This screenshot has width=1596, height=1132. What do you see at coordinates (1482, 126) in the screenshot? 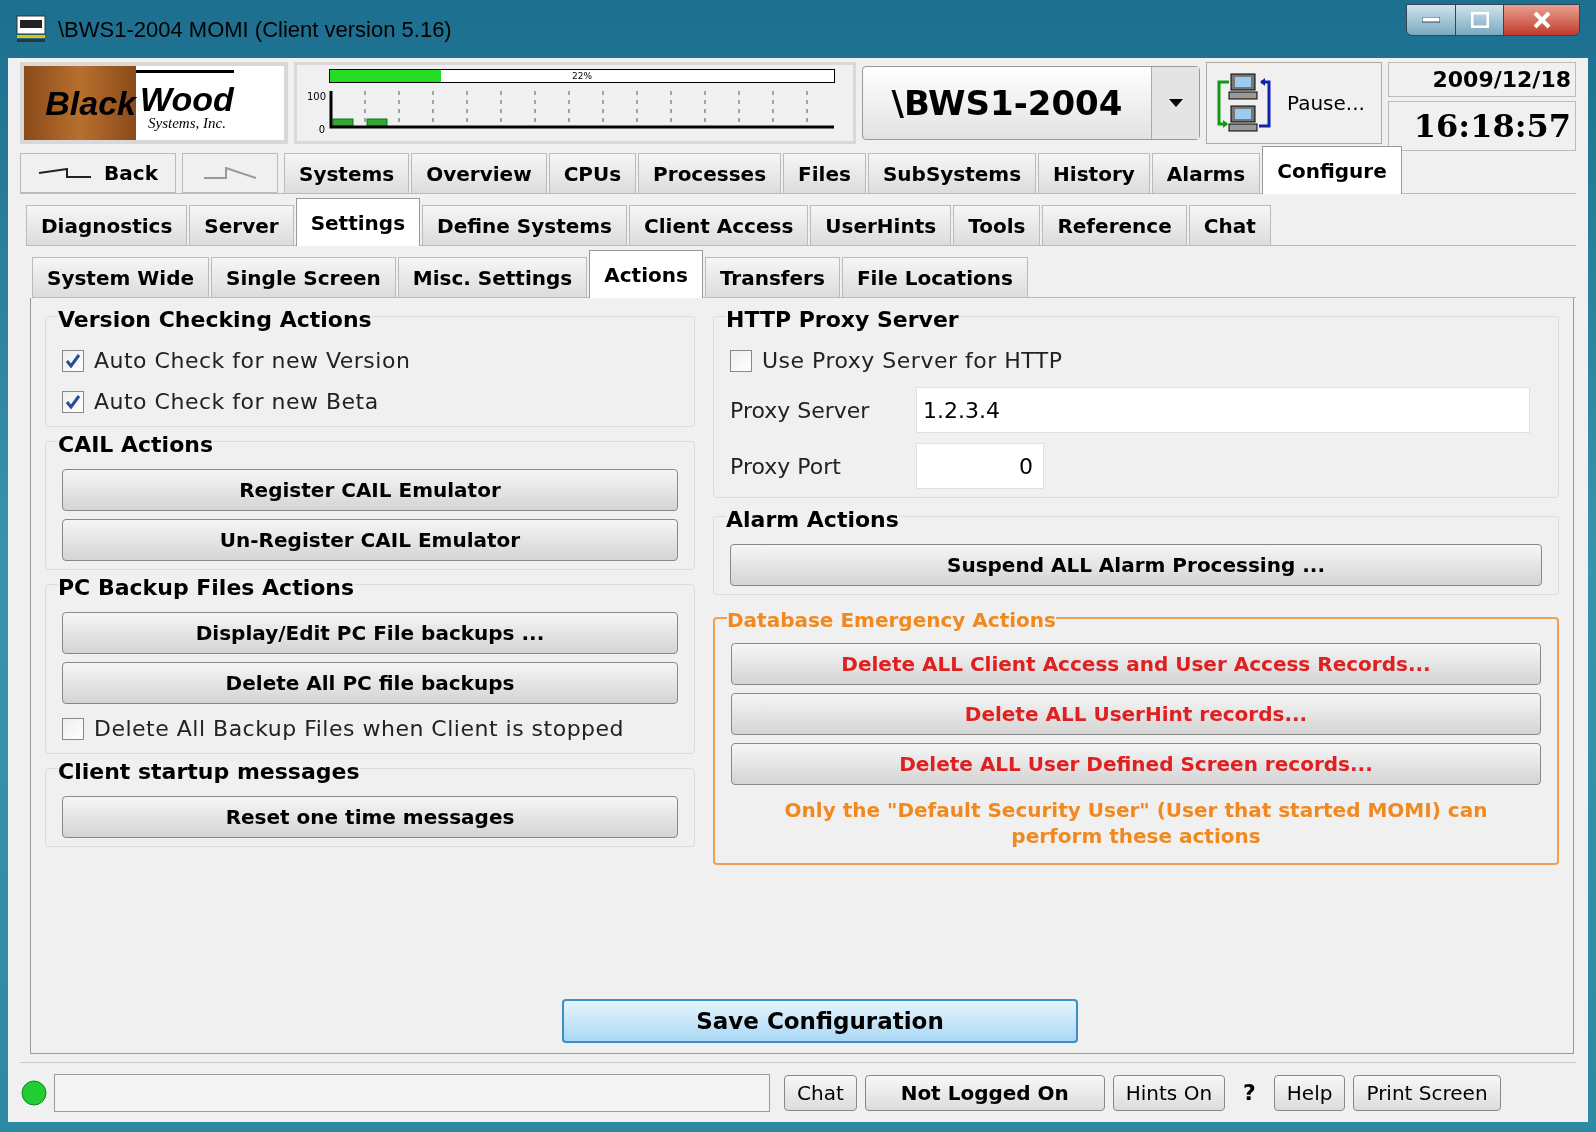
I see `time-display: 16:18:57` at bounding box center [1482, 126].